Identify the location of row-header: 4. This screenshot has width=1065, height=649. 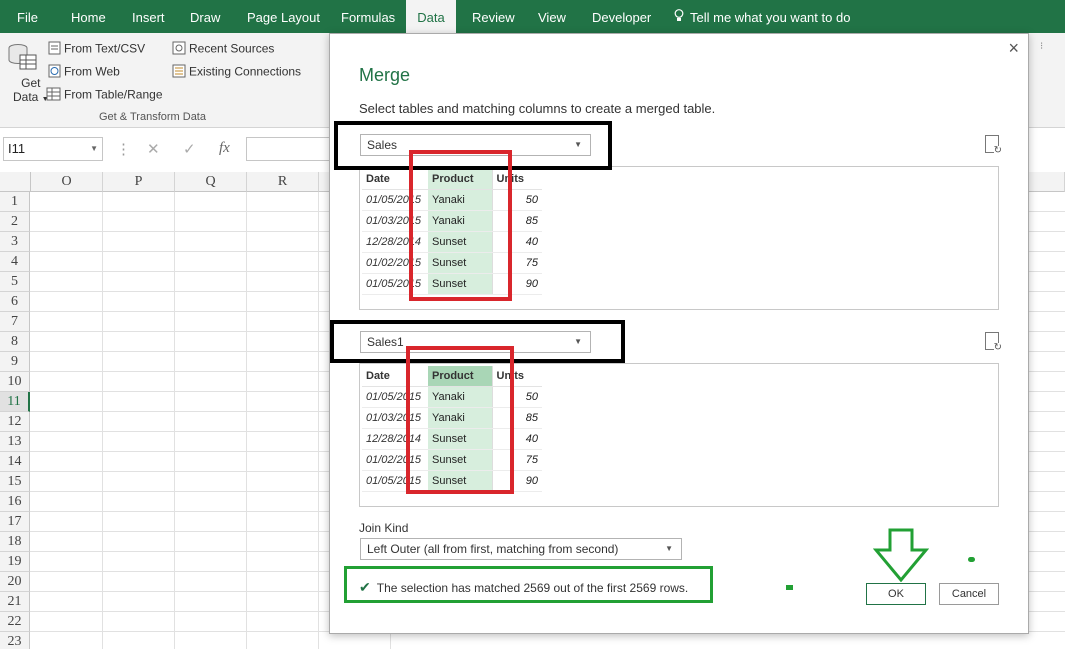
(15, 262).